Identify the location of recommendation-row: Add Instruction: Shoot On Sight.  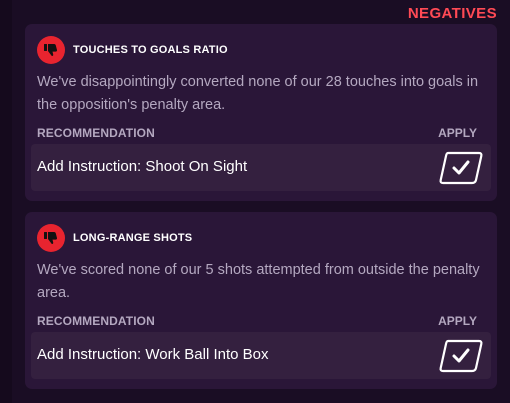
(261, 167).